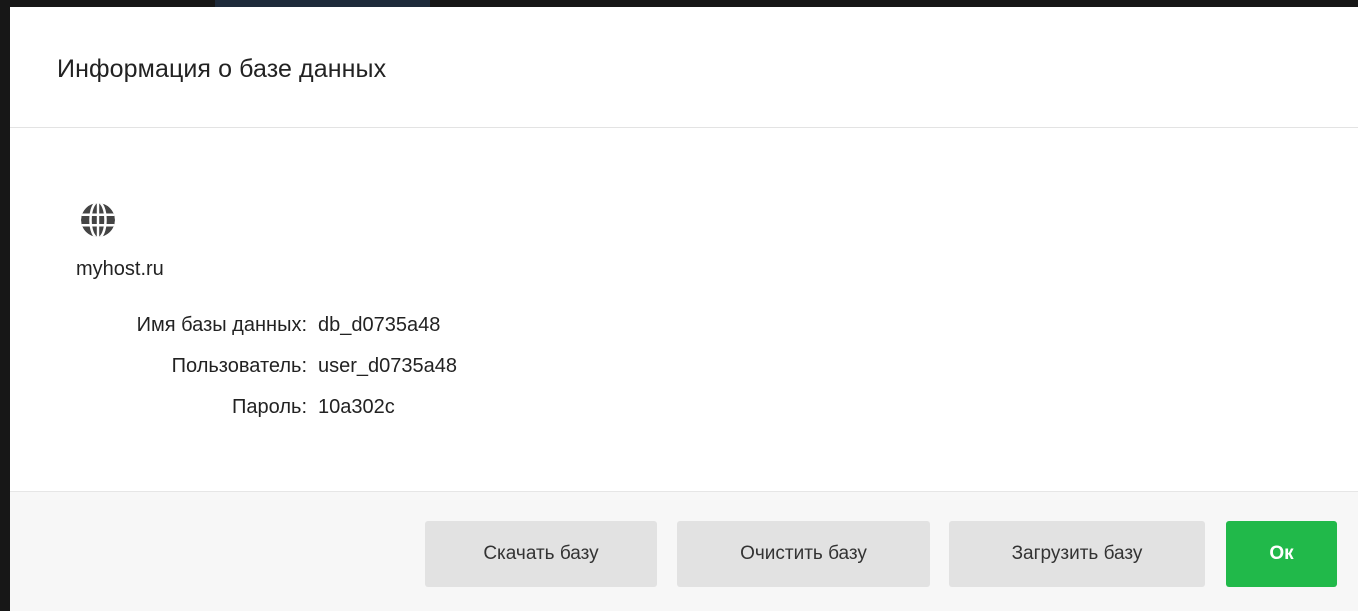 The width and height of the screenshot is (1358, 611). What do you see at coordinates (803, 554) in the screenshot?
I see `clear-database-button: Очистить базу` at bounding box center [803, 554].